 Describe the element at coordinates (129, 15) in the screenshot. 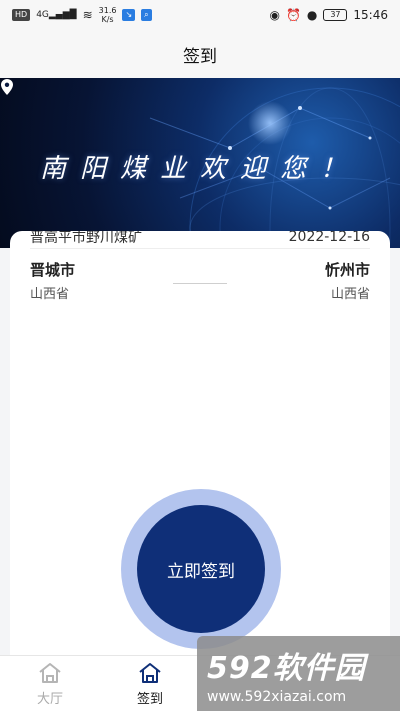

I see `notification-app-icon: ↘` at that location.